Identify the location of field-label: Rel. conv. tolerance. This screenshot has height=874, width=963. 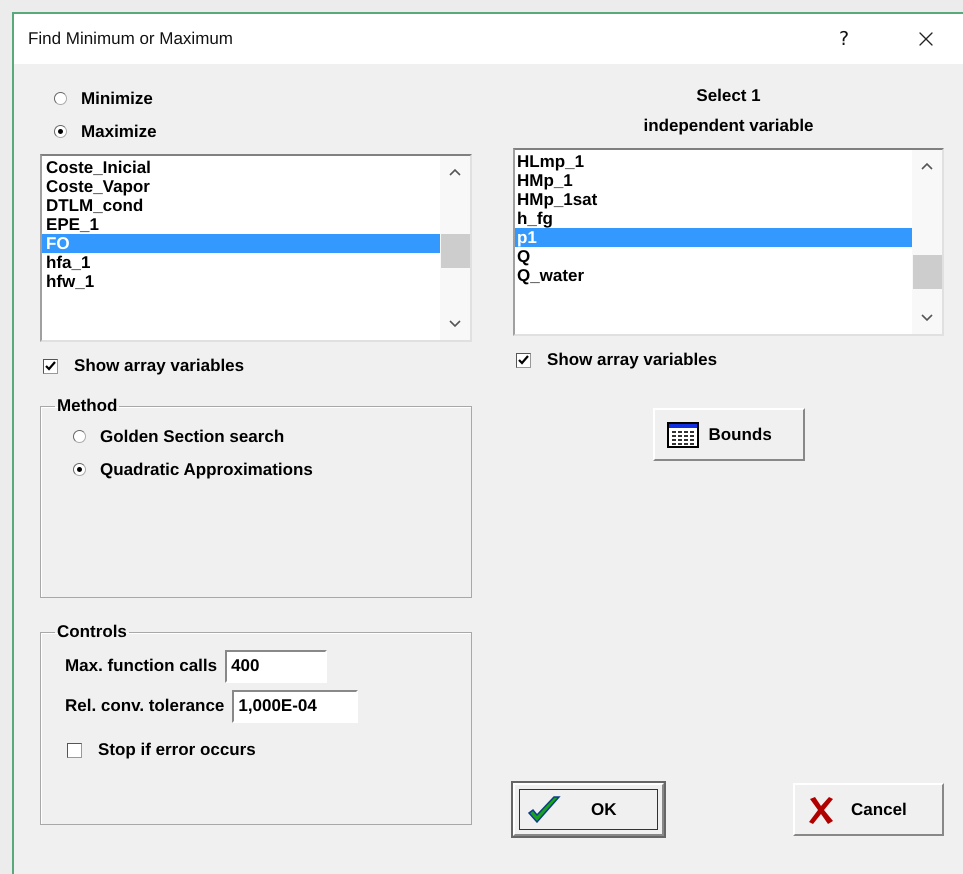
(144, 706).